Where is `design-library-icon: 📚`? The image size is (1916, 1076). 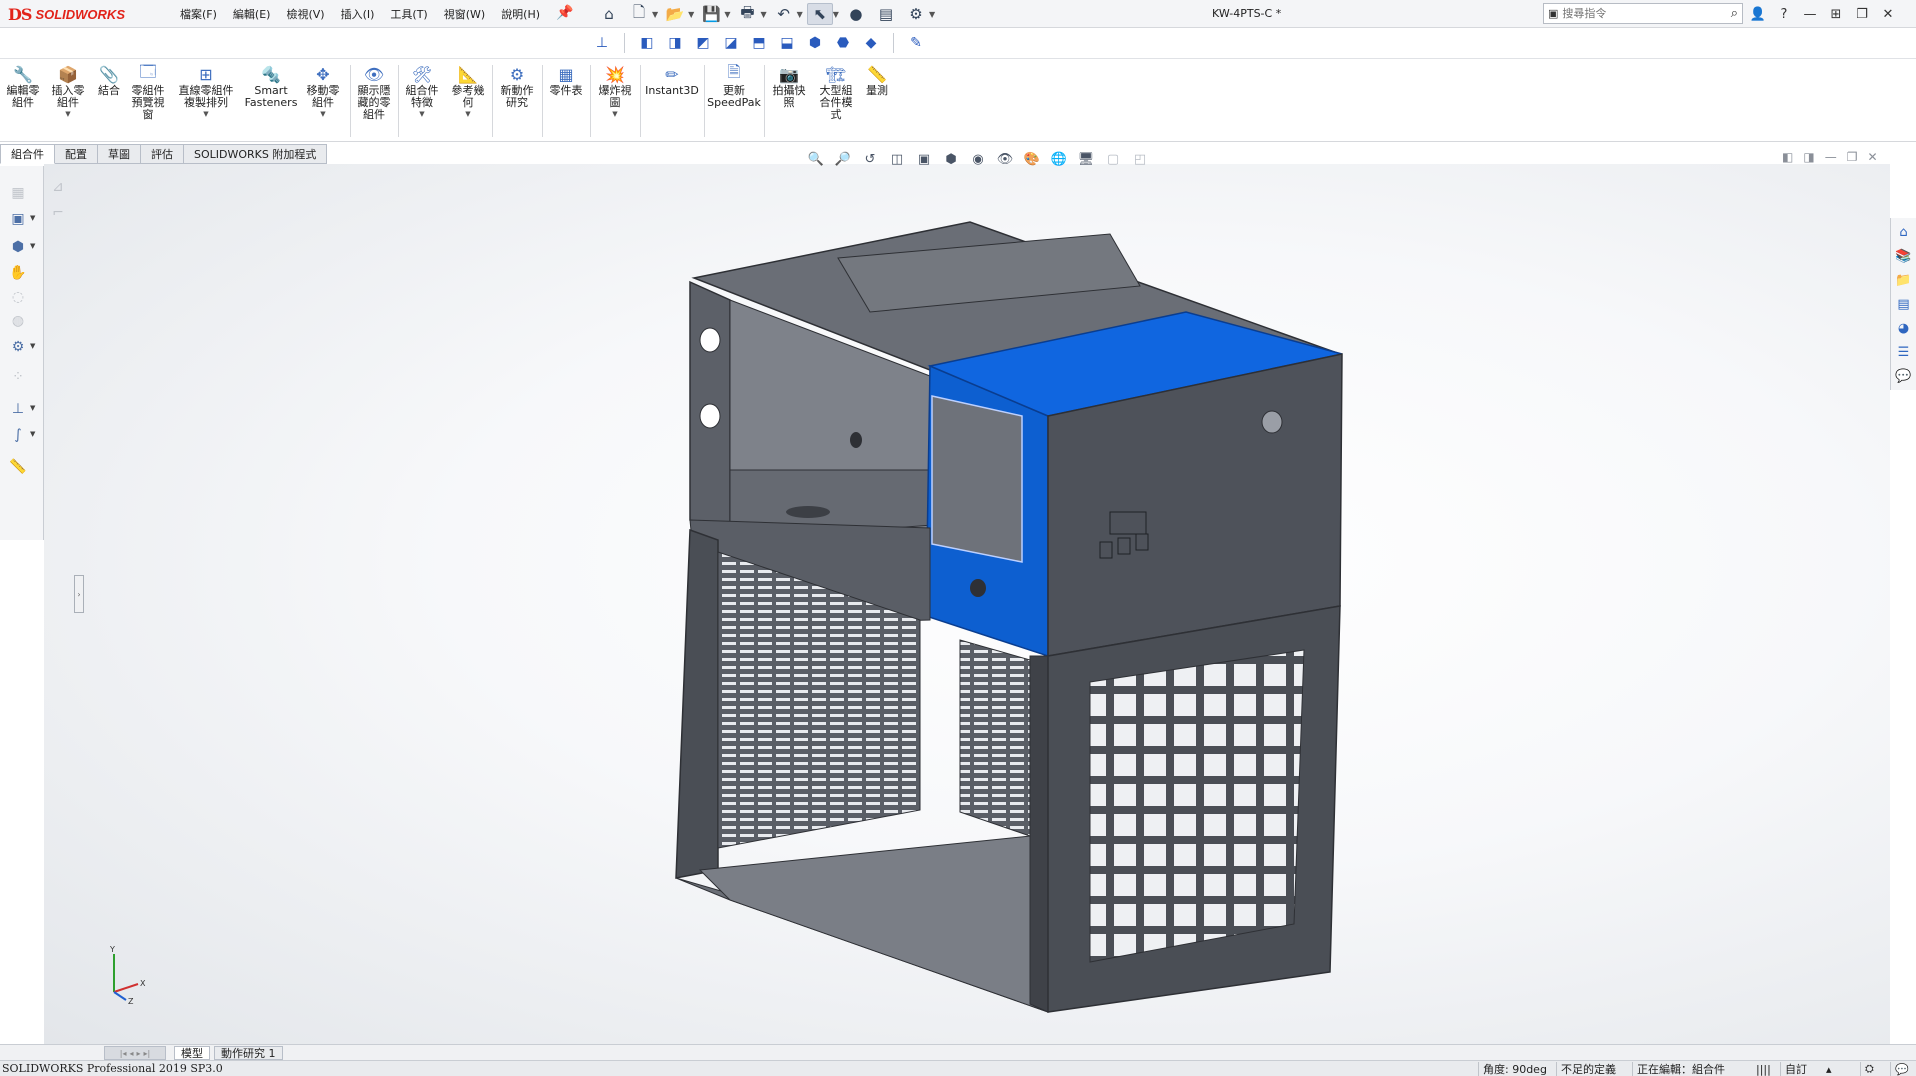 design-library-icon: 📚 is located at coordinates (1904, 256).